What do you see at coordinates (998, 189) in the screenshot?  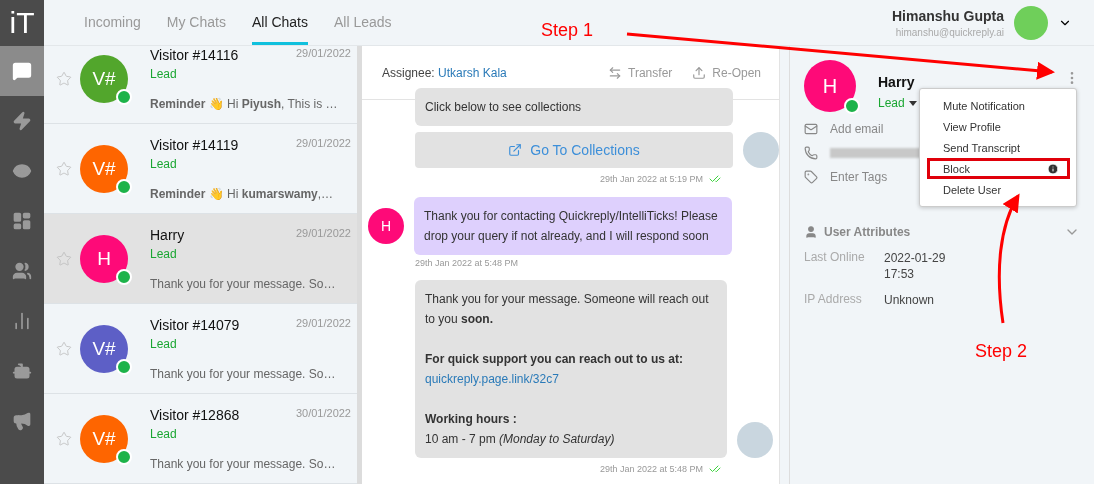 I see `menu-item: Delete User` at bounding box center [998, 189].